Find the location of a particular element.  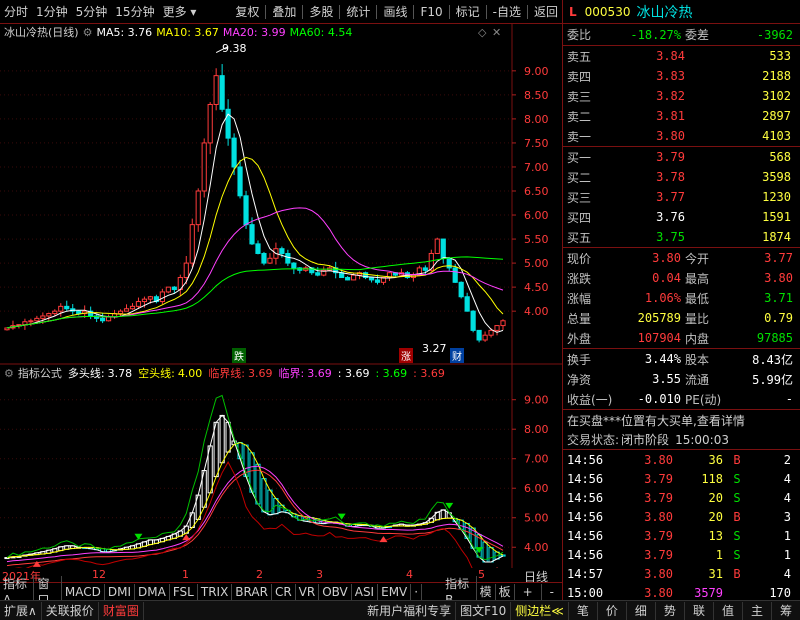

tab-dma: DMA is located at coordinates (152, 591).